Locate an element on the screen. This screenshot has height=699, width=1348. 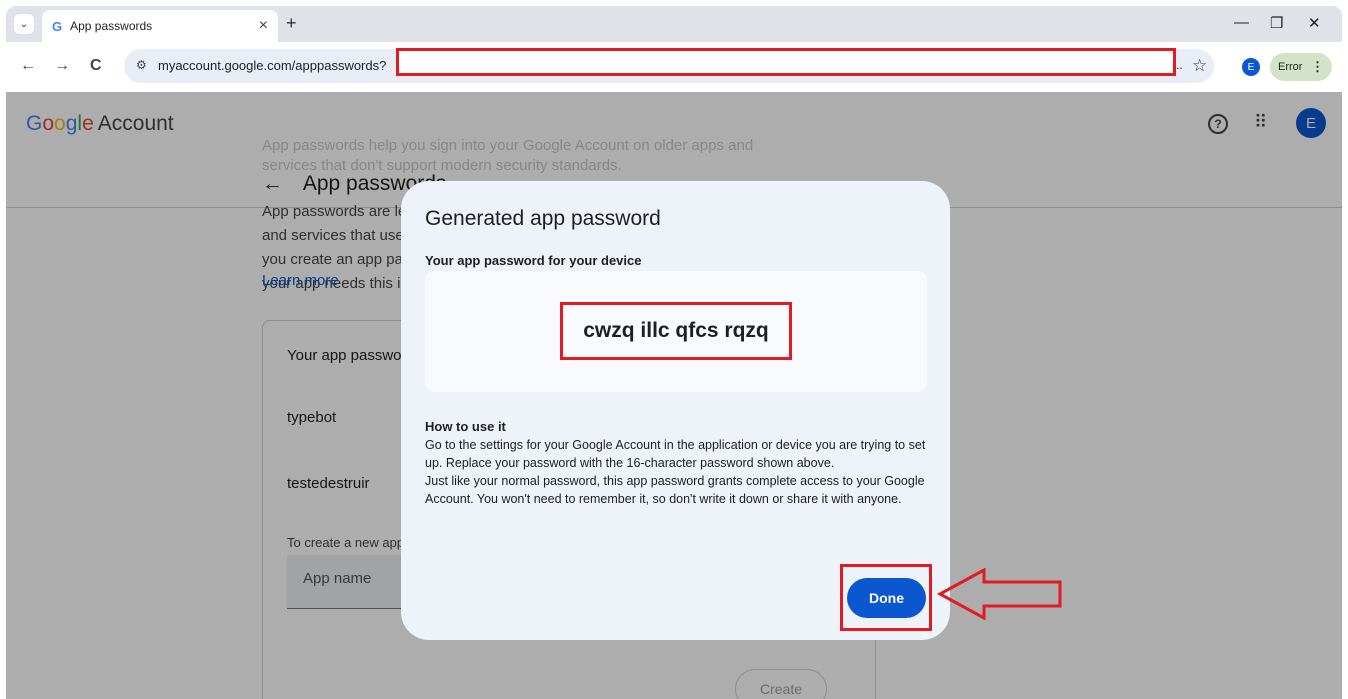
password-highlight: cwzq illc qfcs rqzq is located at coordinates (676, 331).